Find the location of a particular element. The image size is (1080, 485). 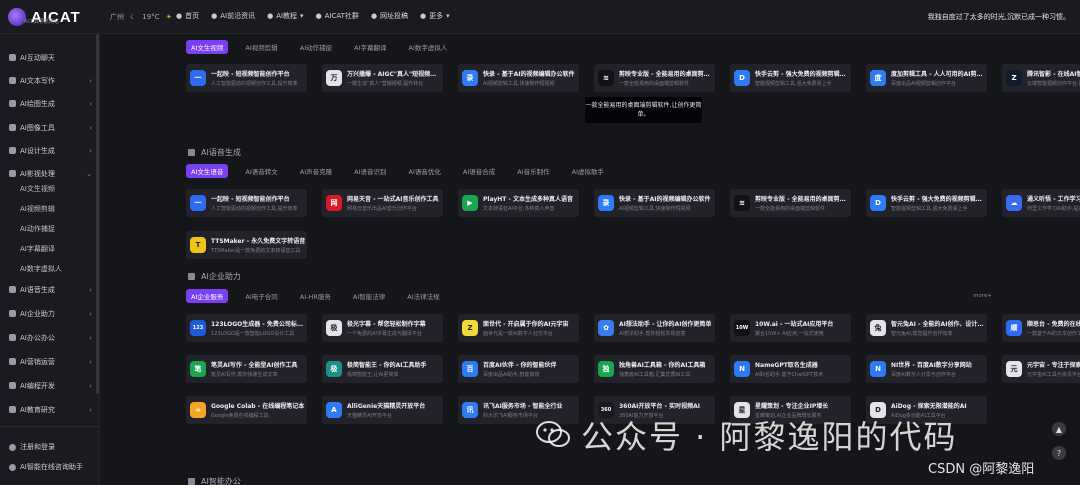

tool-text: 百度AI伙伴 - 你的智能伙伴 百度出品AI助手,智能高效 is located at coordinates (530, 369).